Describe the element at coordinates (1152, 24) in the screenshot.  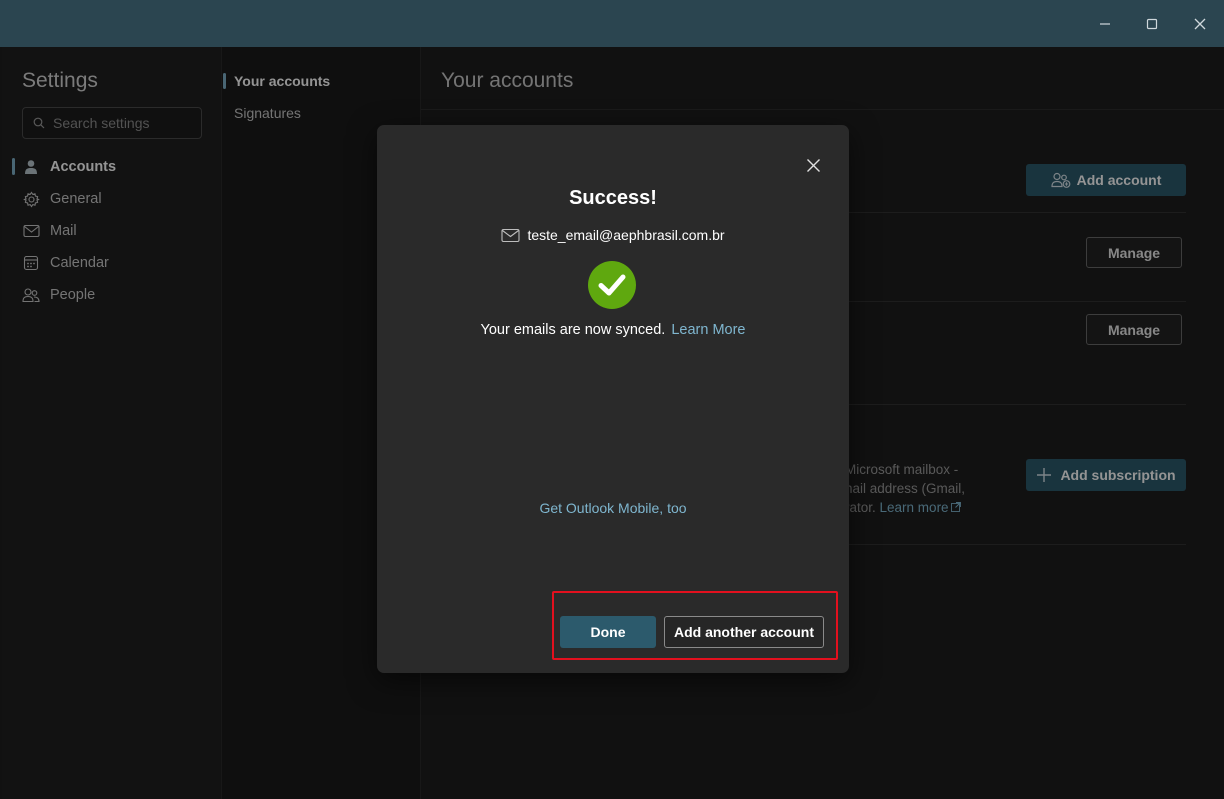
I see `maximize-icon` at that location.